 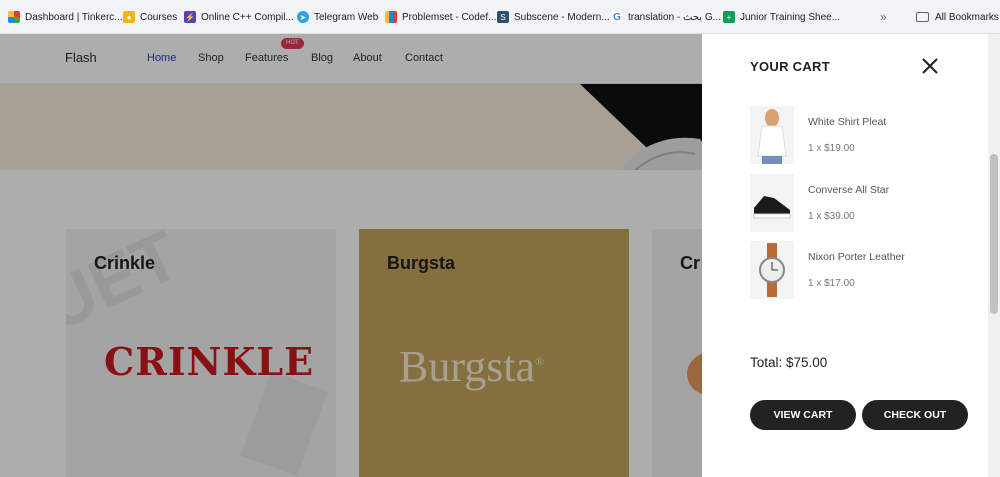 I want to click on cart-item-qty-price: 1 x $17.00, so click(x=831, y=283).